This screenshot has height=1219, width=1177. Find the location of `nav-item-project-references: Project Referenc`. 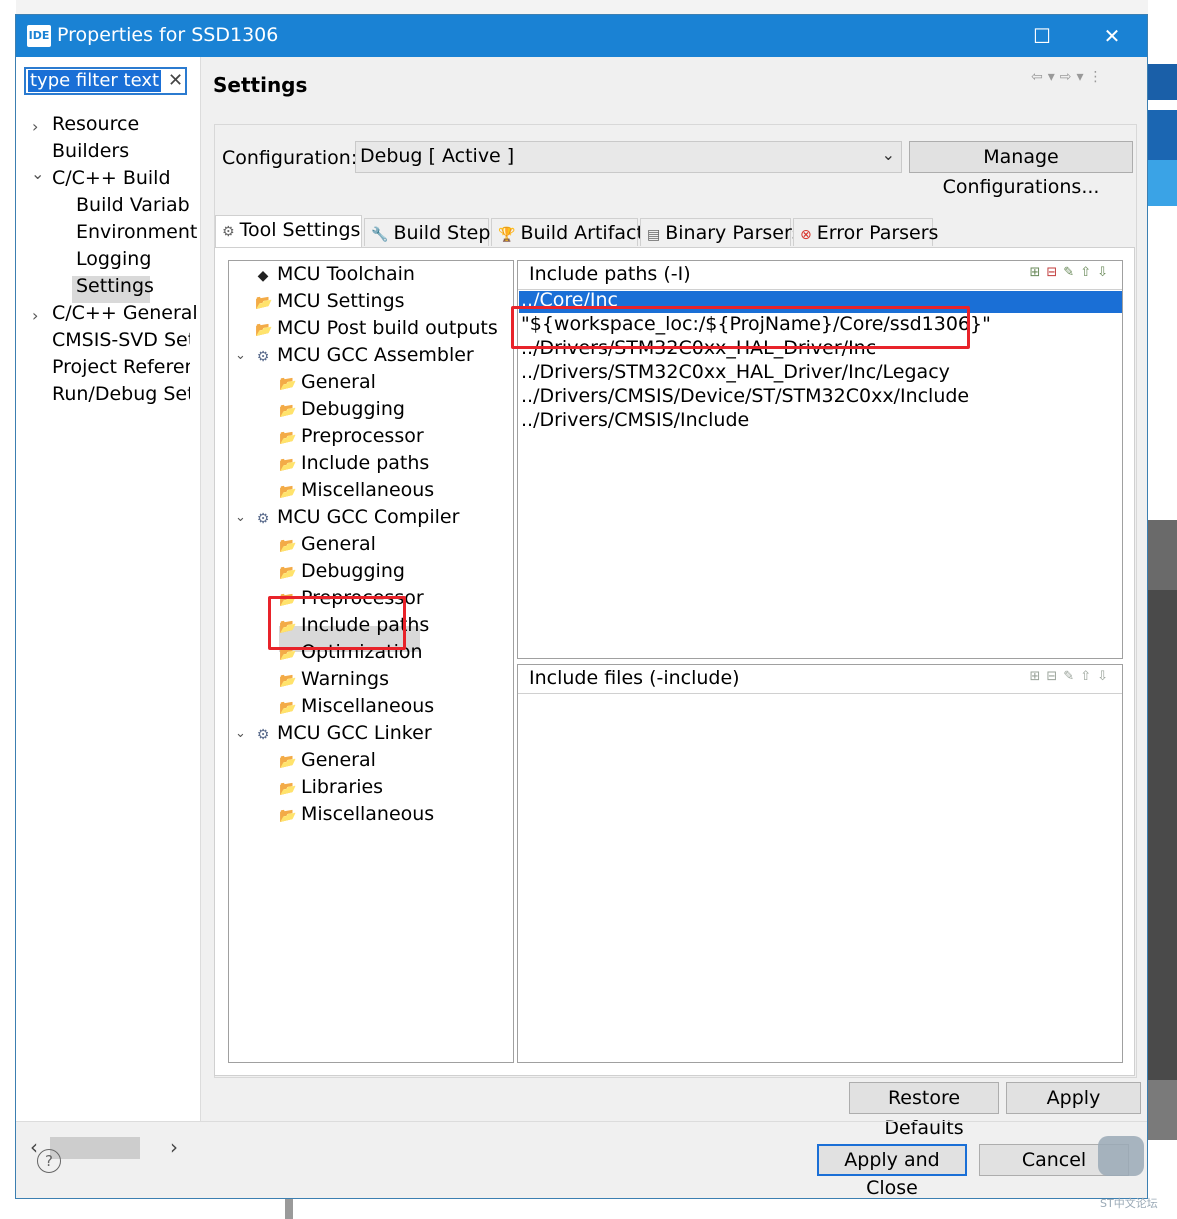

nav-item-project-references: Project Referenc is located at coordinates (121, 367).